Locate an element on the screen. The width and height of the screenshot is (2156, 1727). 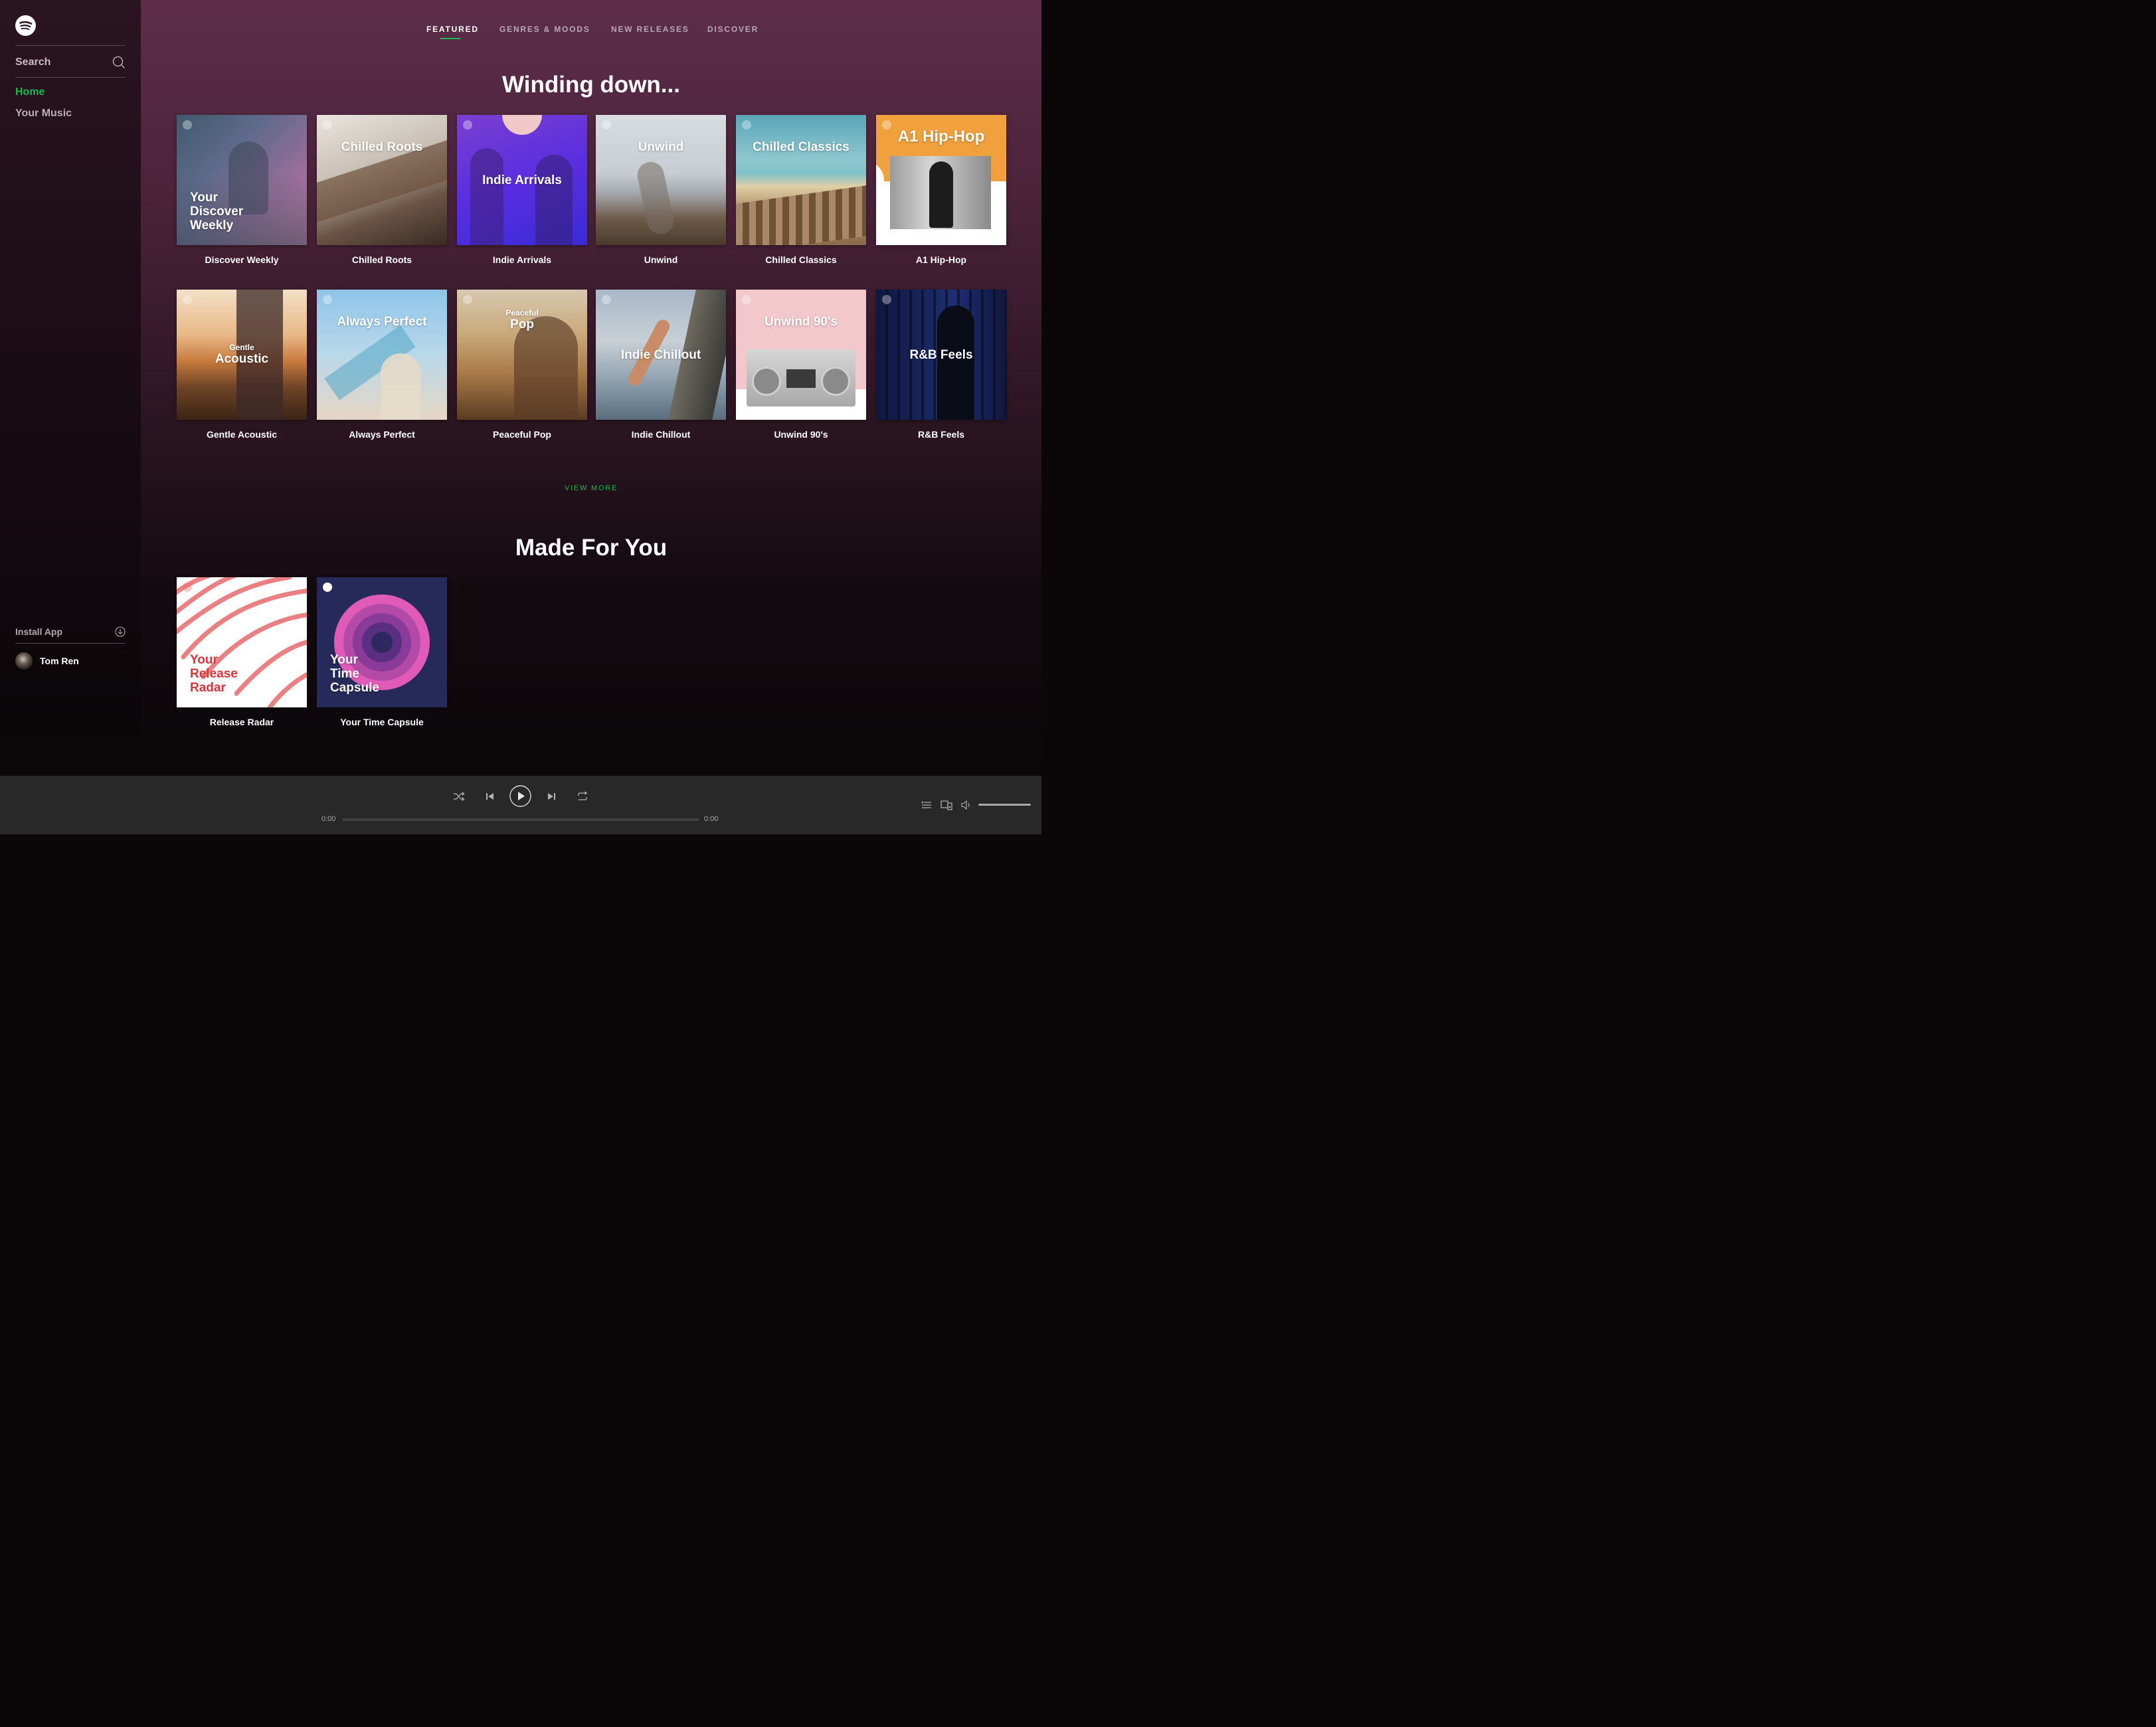
volume-slider is located at coordinates (1004, 805).